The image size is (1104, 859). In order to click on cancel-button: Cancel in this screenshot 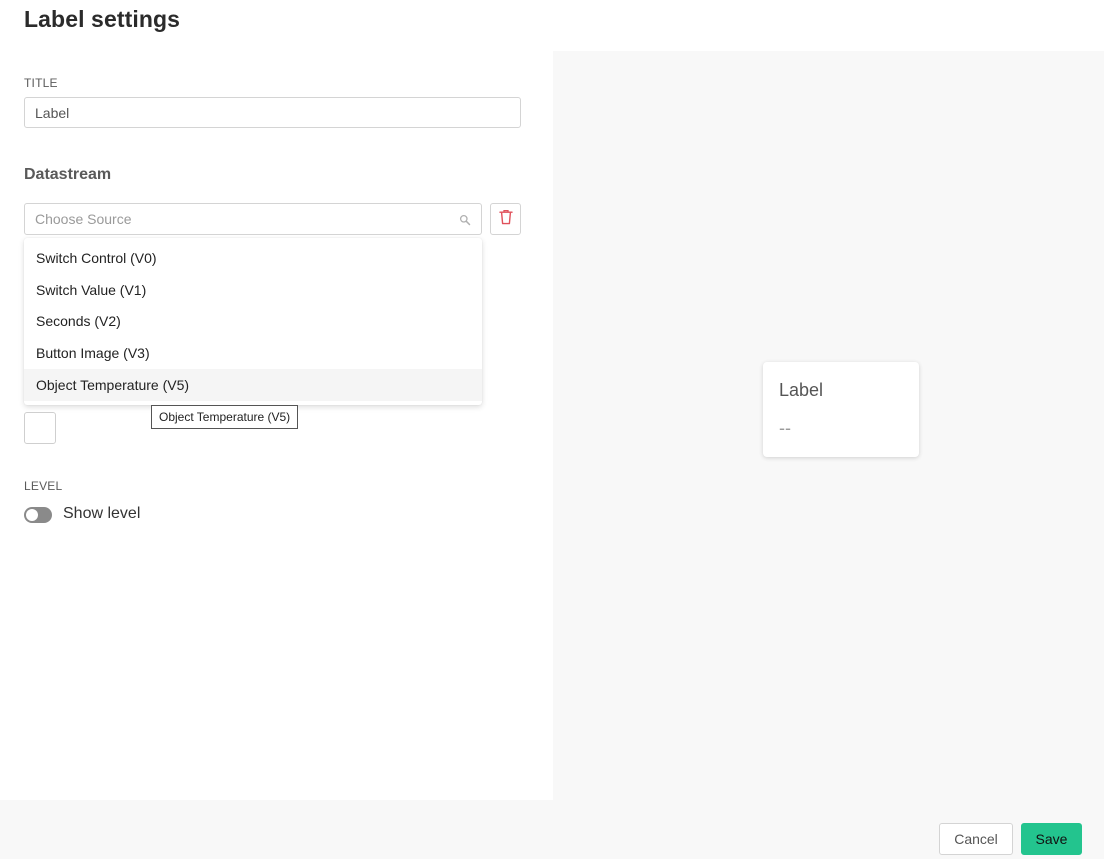, I will do `click(976, 839)`.